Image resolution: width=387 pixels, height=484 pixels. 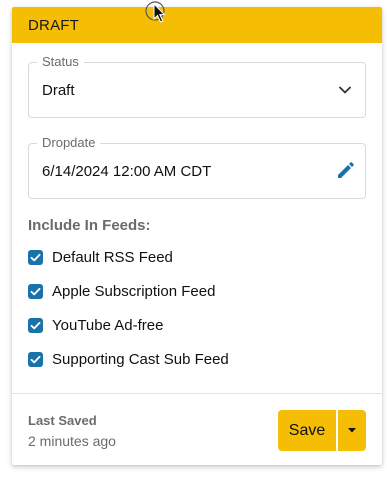 I want to click on feed-label: YouTube Ad-free, so click(x=108, y=325).